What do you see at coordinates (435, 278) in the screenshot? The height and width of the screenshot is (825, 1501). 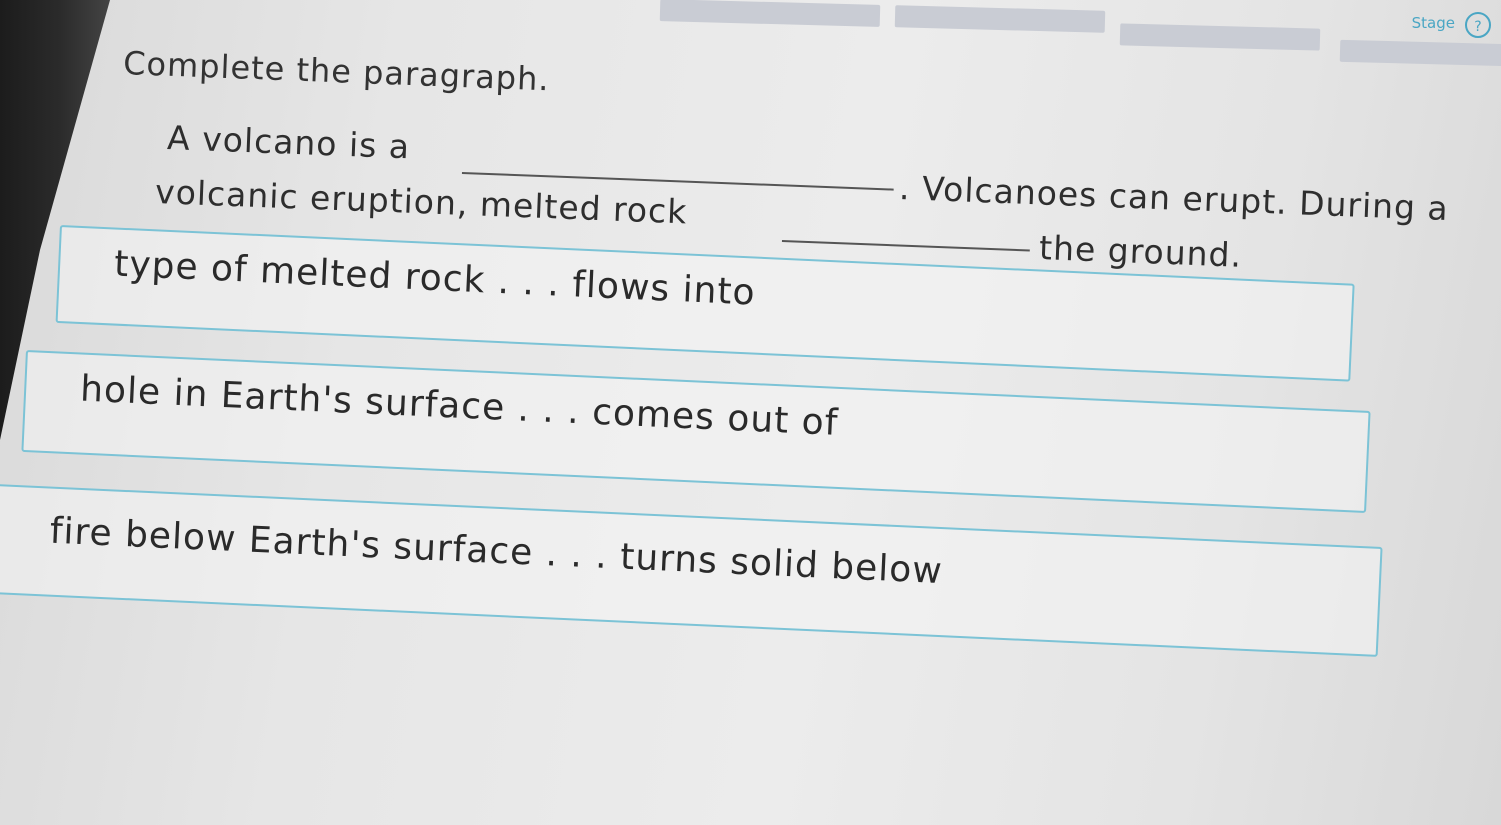 I see `option-text: type of melted rock . . . flows into` at bounding box center [435, 278].